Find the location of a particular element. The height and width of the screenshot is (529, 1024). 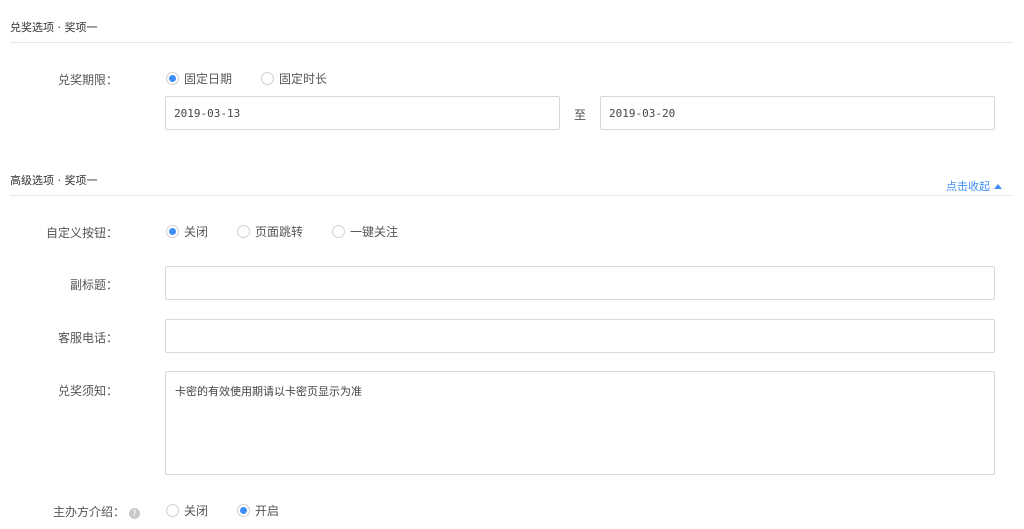

custom-button-radio-group: 关闭 页面跳转 一键关注 is located at coordinates (296, 231).